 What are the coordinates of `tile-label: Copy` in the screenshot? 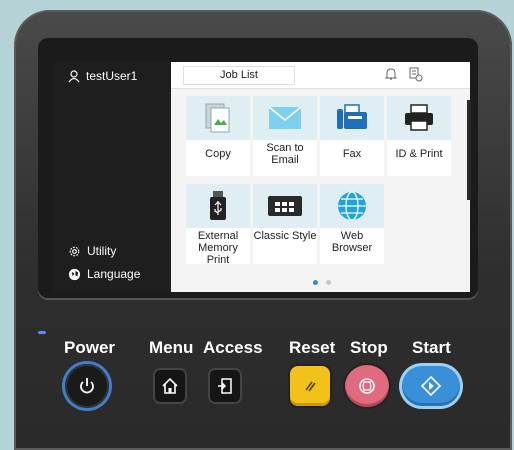 It's located at (218, 154).